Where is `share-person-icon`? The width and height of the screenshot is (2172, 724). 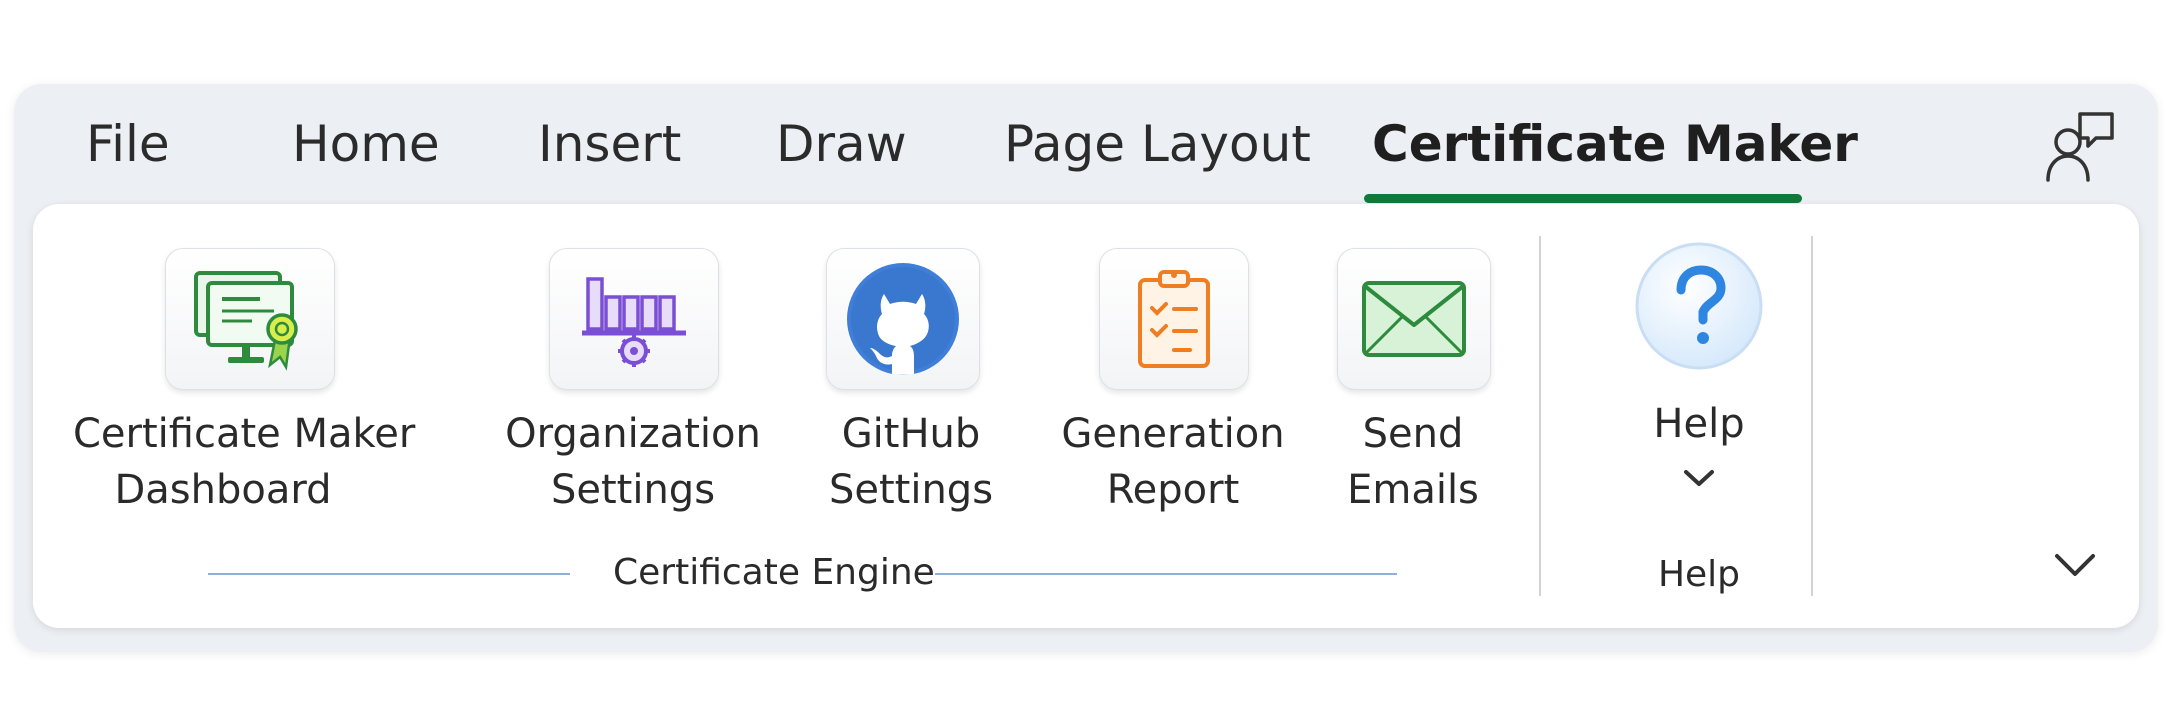
share-person-icon is located at coordinates (2080, 146).